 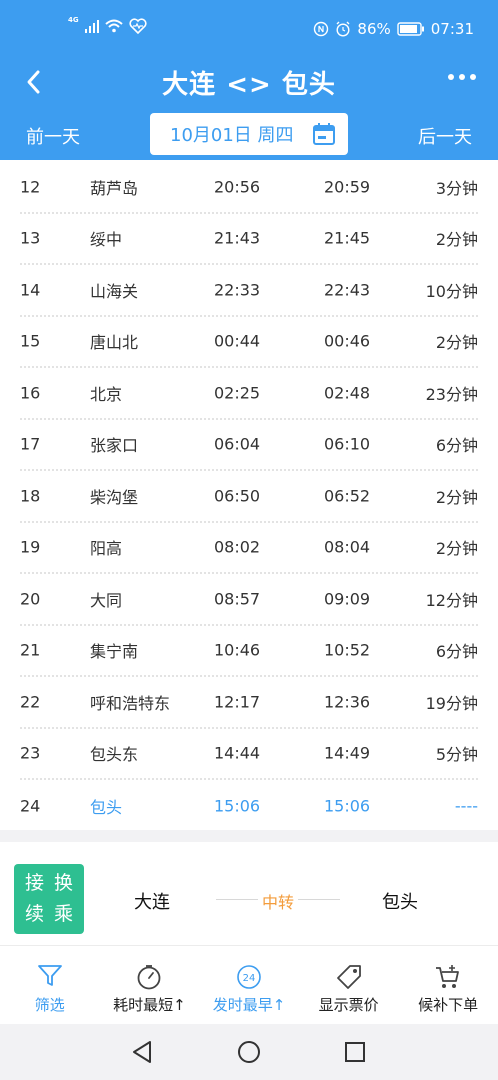 What do you see at coordinates (321, 29) in the screenshot?
I see `nfc-icon` at bounding box center [321, 29].